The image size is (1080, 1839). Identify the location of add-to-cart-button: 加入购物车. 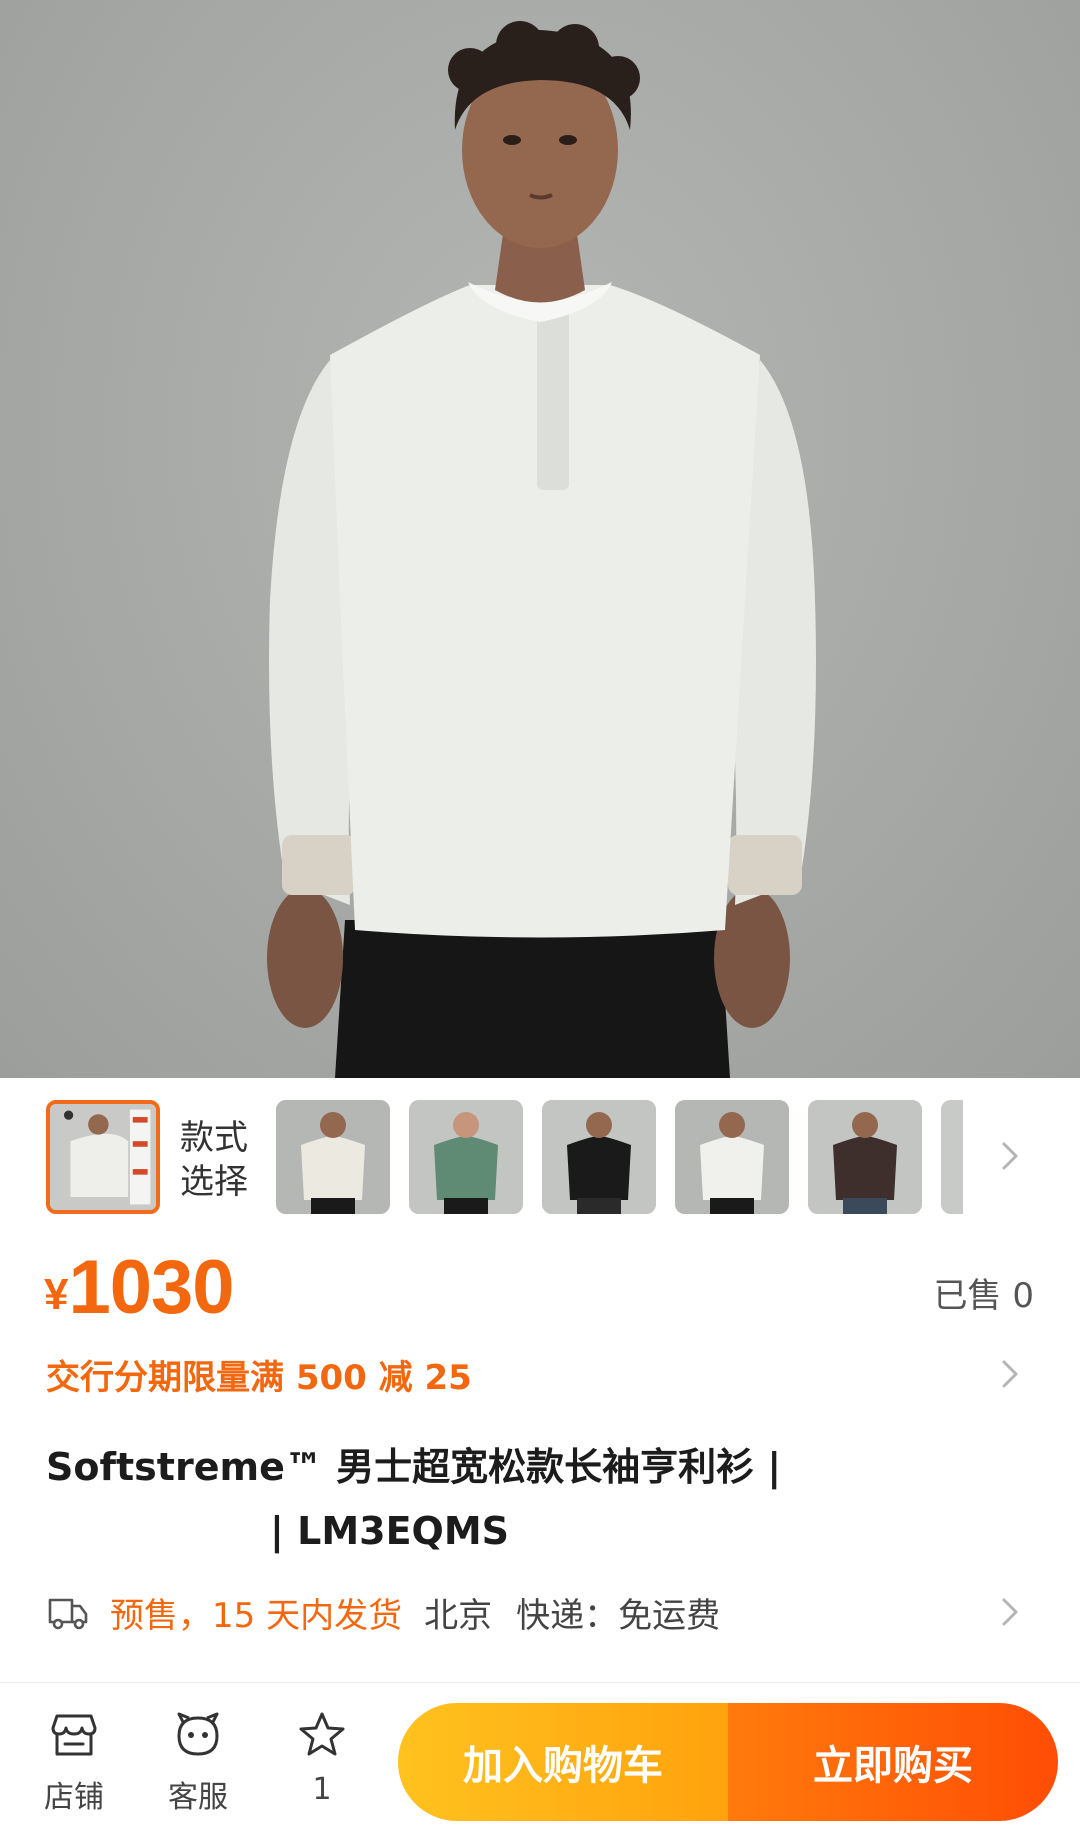
(563, 1762).